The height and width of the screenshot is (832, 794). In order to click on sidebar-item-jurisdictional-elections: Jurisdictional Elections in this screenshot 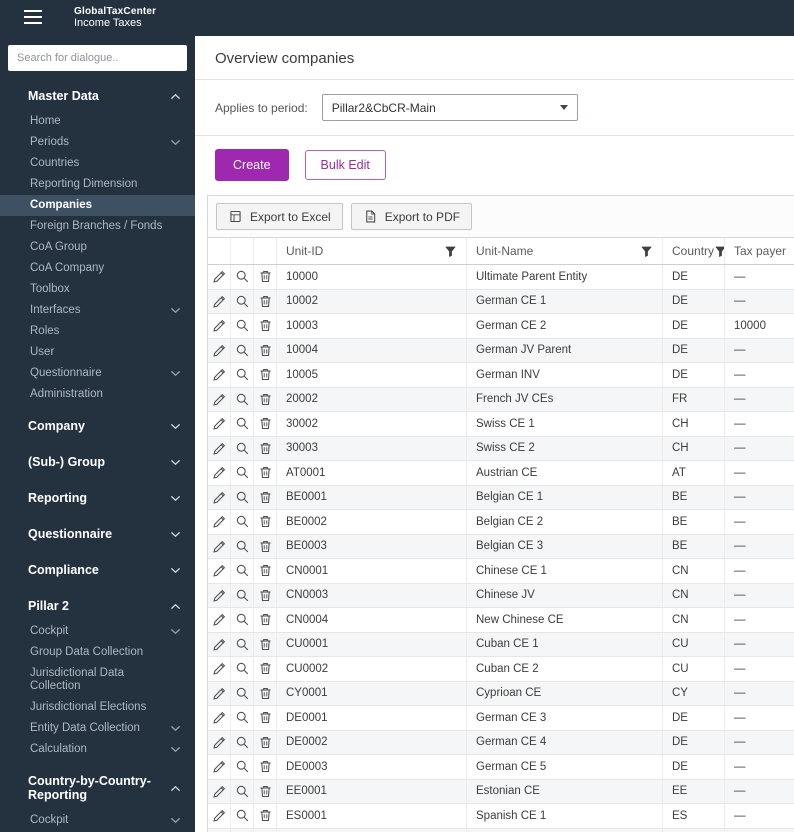, I will do `click(97, 707)`.